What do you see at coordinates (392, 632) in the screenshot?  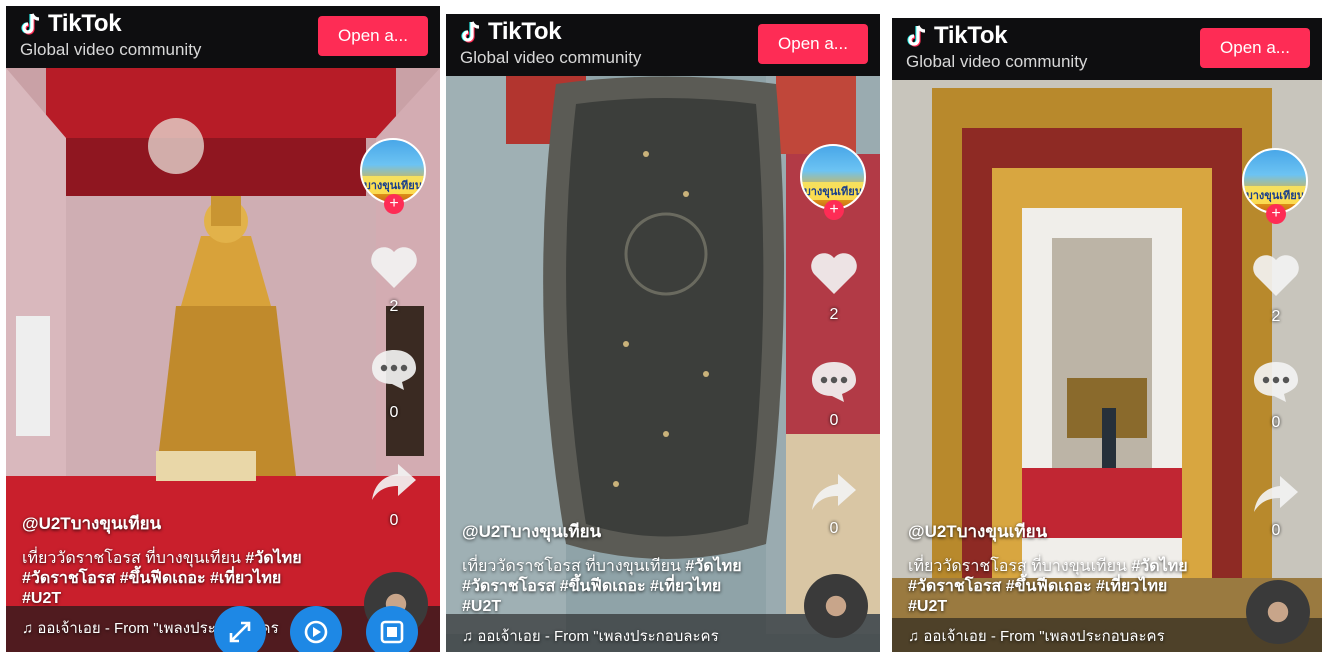 I see `stop-icon` at bounding box center [392, 632].